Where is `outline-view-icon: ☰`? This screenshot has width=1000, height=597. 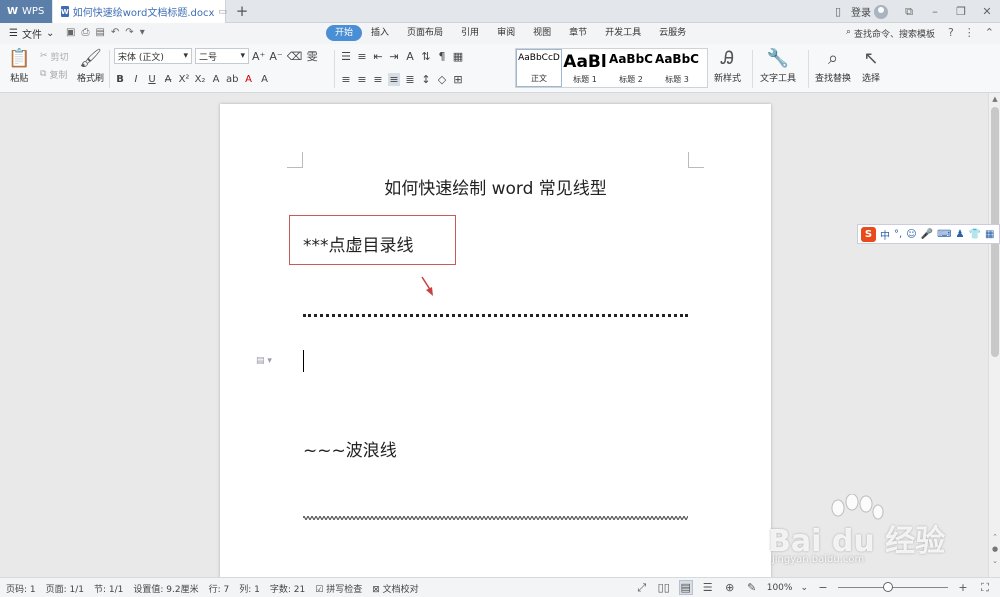 outline-view-icon: ☰ is located at coordinates (708, 587).